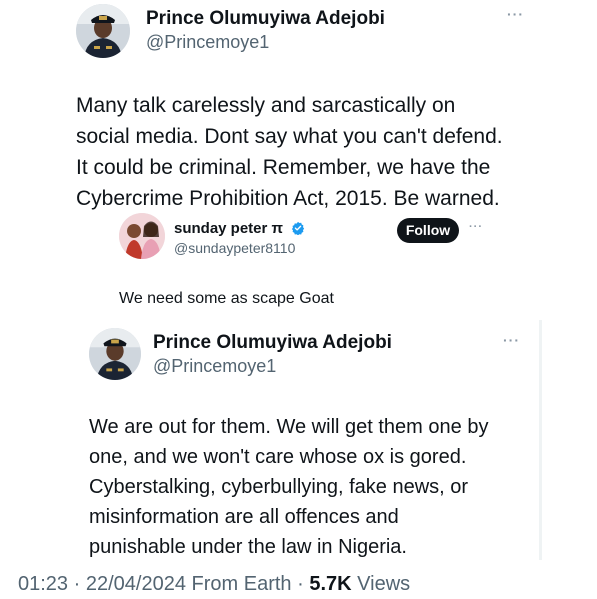  Describe the element at coordinates (540, 440) in the screenshot. I see `quoted-tweet-divider` at that location.